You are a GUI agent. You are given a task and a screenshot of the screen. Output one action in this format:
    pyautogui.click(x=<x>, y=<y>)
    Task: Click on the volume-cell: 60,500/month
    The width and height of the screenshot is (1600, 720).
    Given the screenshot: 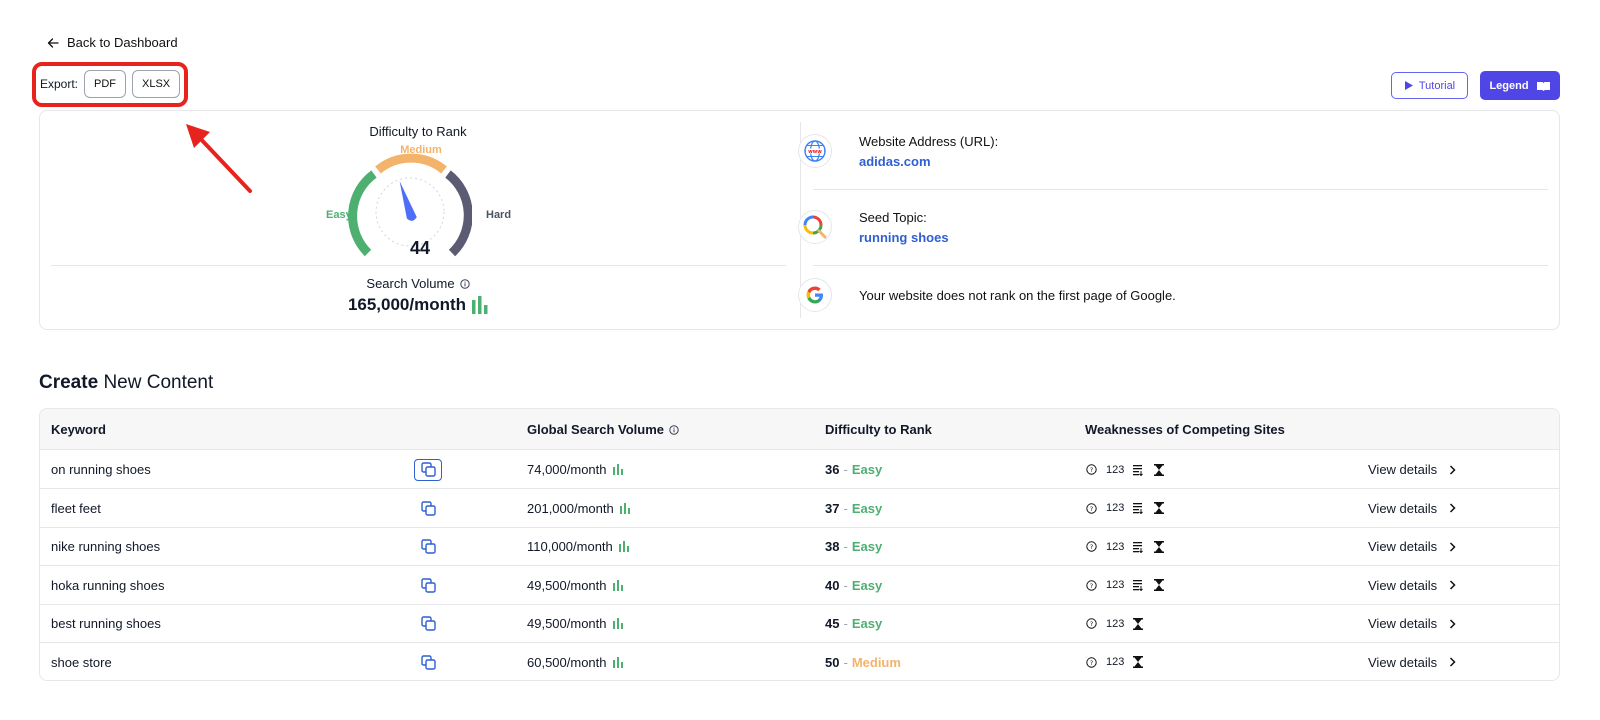 What is the action you would take?
    pyautogui.click(x=575, y=662)
    